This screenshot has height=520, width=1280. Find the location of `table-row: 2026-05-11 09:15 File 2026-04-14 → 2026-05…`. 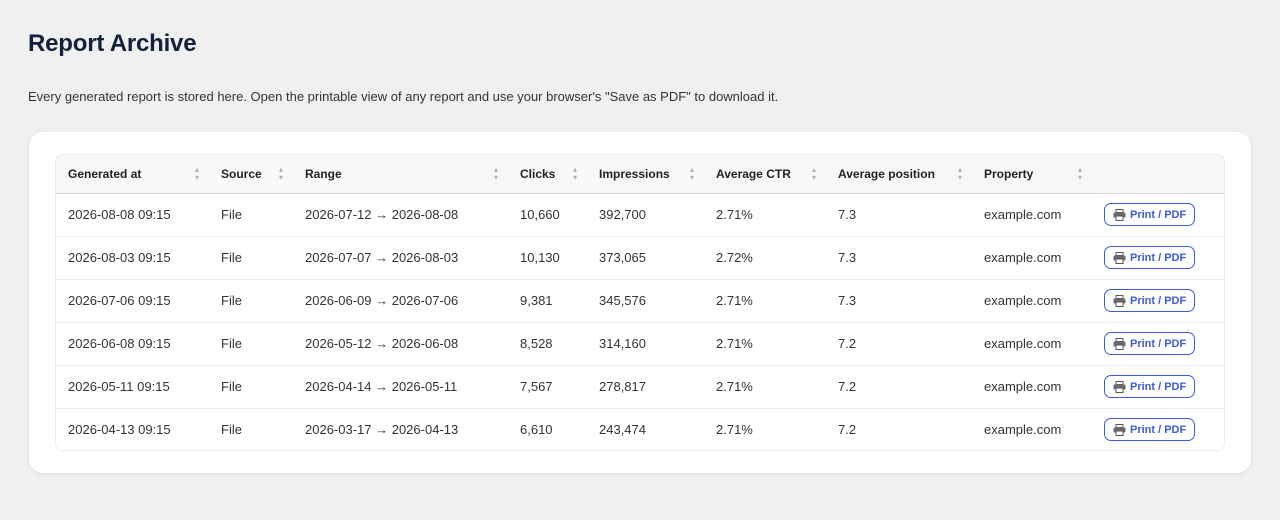

table-row: 2026-05-11 09:15 File 2026-04-14 → 2026-05… is located at coordinates (640, 386).